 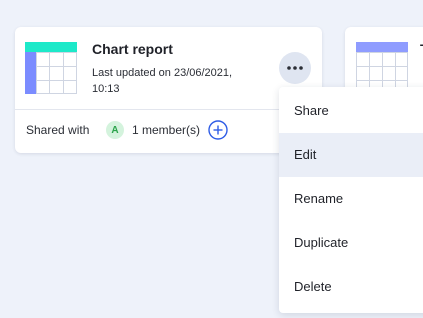 What do you see at coordinates (132, 49) in the screenshot?
I see `report-title: Chart report` at bounding box center [132, 49].